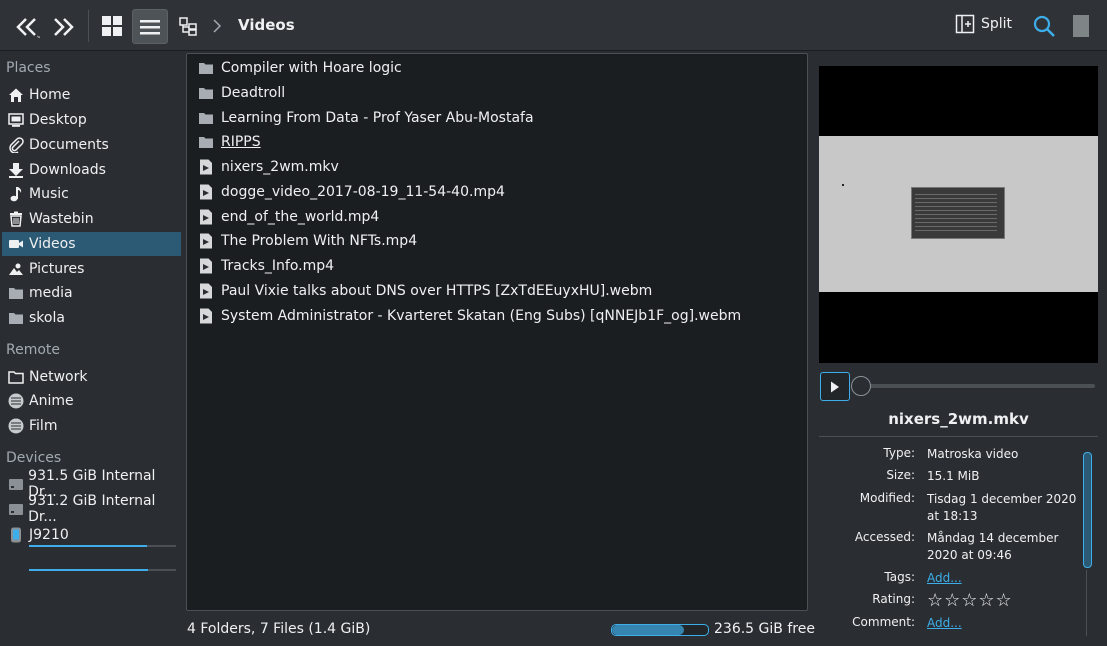 The image size is (1107, 646). I want to click on sidebar-item-label: Music, so click(49, 194).